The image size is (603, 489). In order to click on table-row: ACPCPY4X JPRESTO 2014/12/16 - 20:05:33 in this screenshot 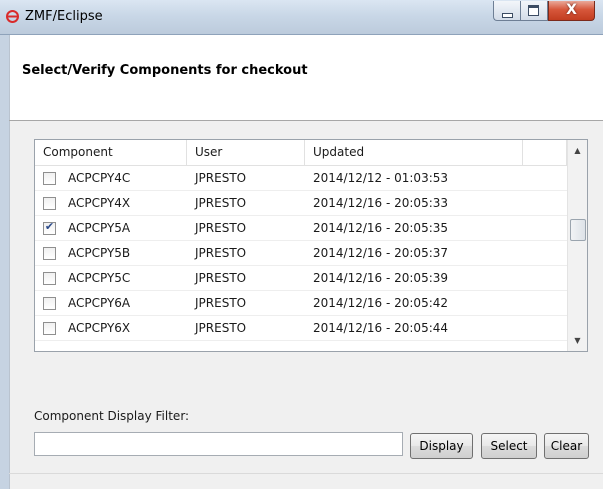, I will do `click(301, 203)`.